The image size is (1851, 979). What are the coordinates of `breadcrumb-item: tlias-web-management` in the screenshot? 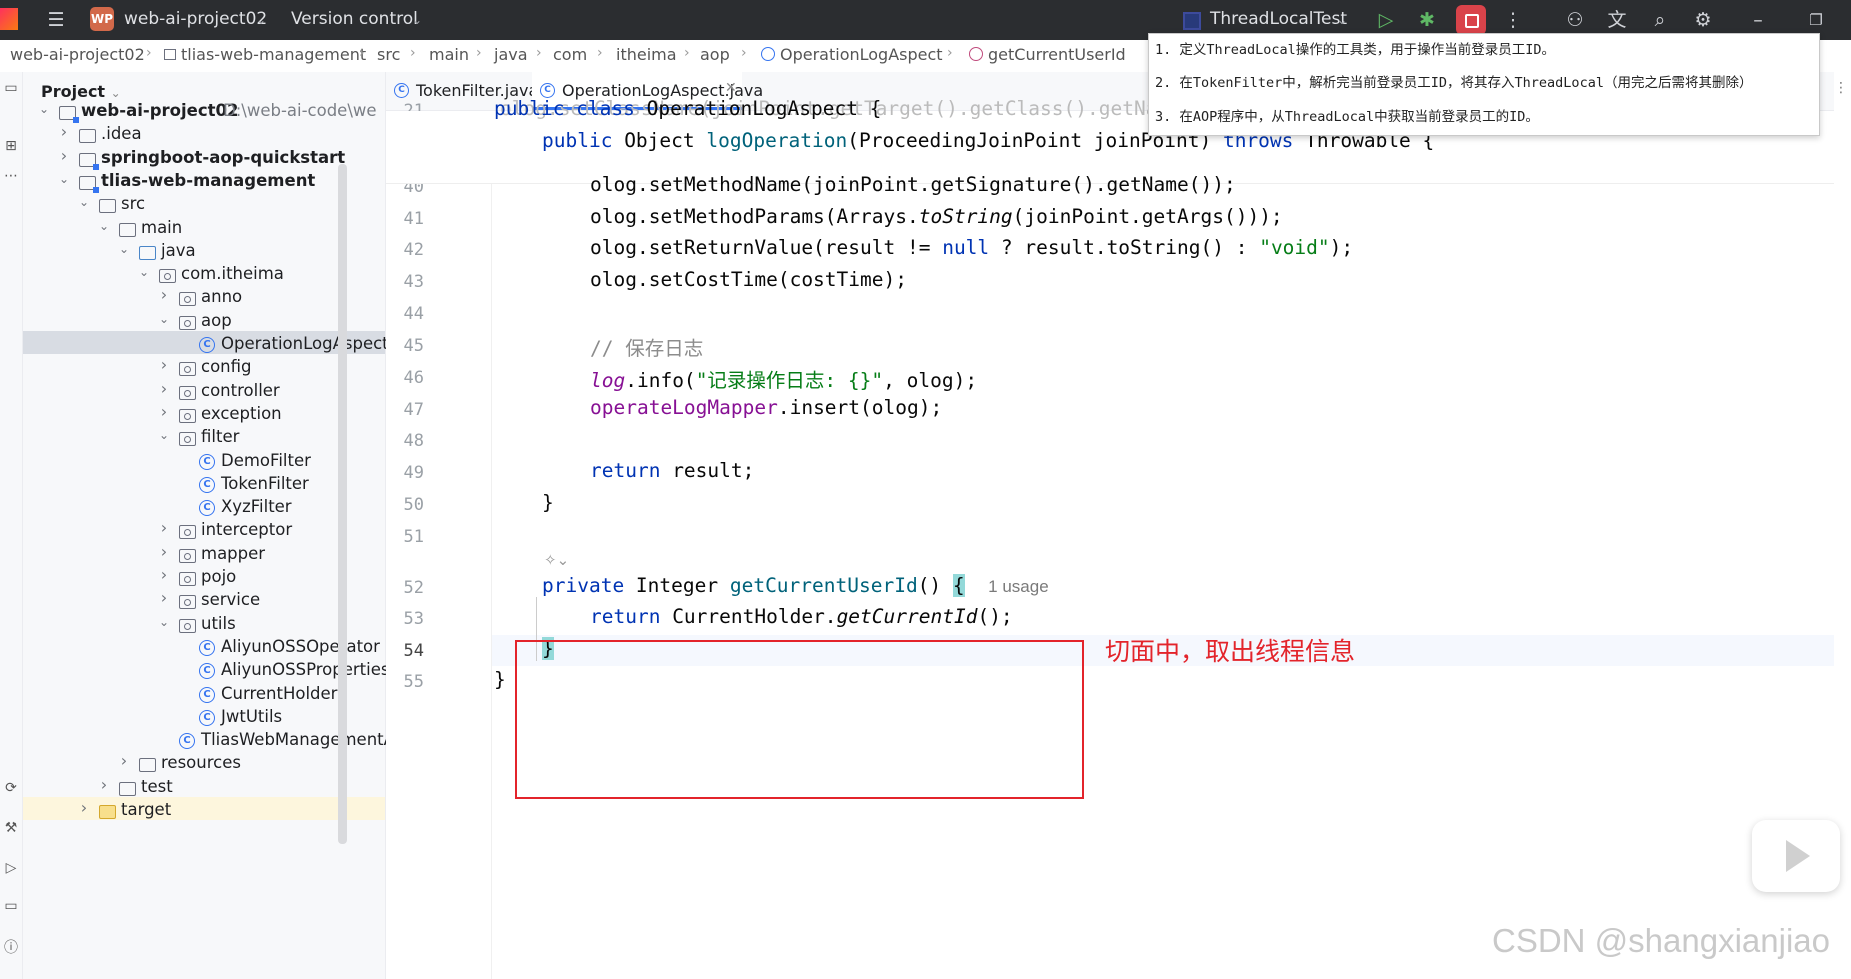 It's located at (265, 54).